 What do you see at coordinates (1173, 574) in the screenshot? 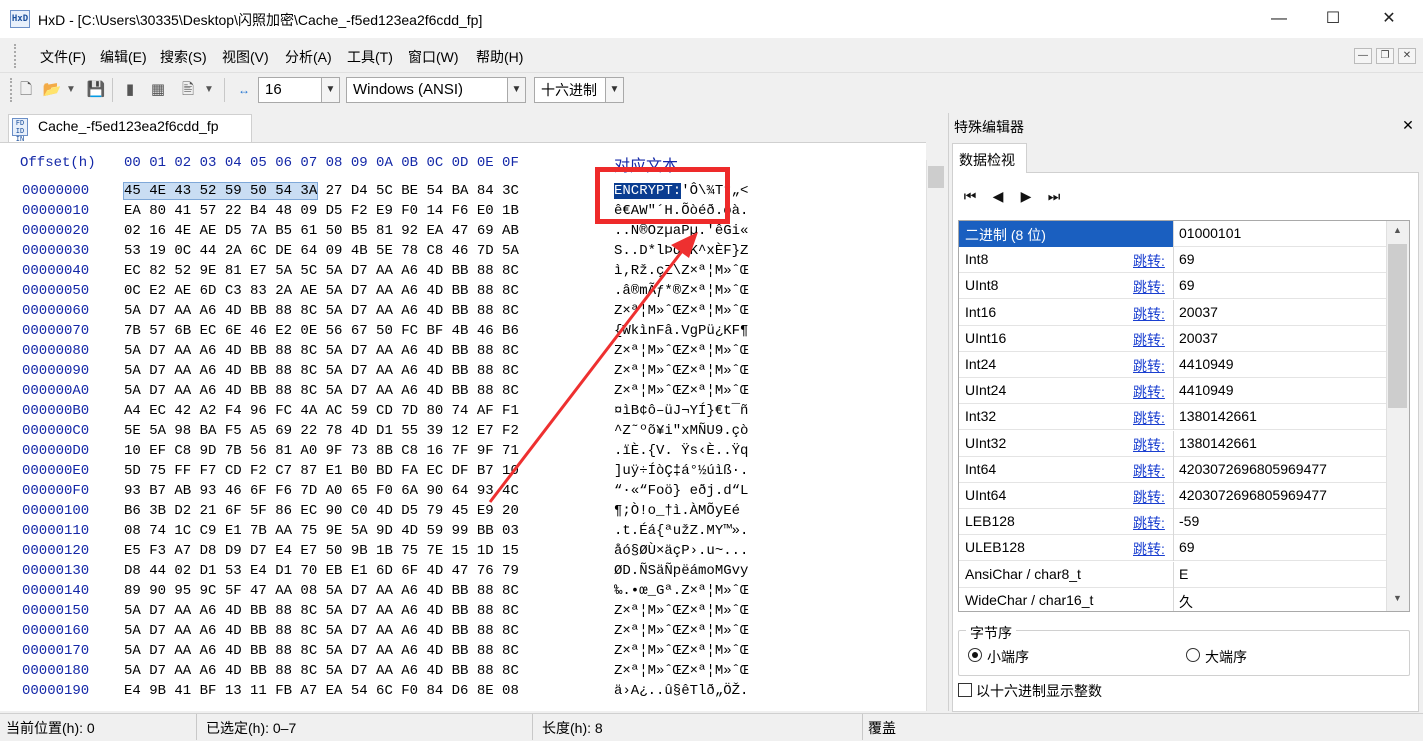
I see `inspector-row: AnsiChar / char8_t E` at bounding box center [1173, 574].